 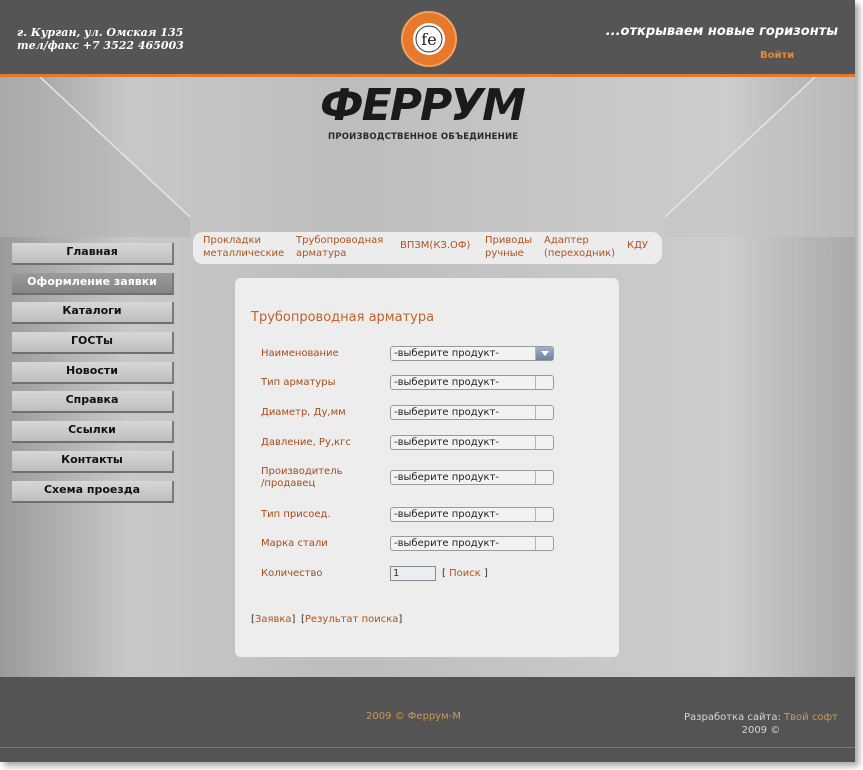 I want to click on developer-prefix: Разработка сайта:, so click(x=732, y=717).